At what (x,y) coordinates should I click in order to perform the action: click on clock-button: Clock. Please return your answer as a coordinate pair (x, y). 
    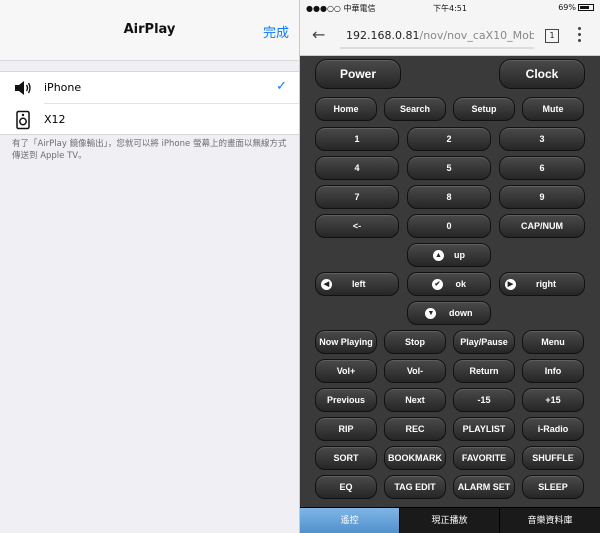
    Looking at the image, I should click on (542, 74).